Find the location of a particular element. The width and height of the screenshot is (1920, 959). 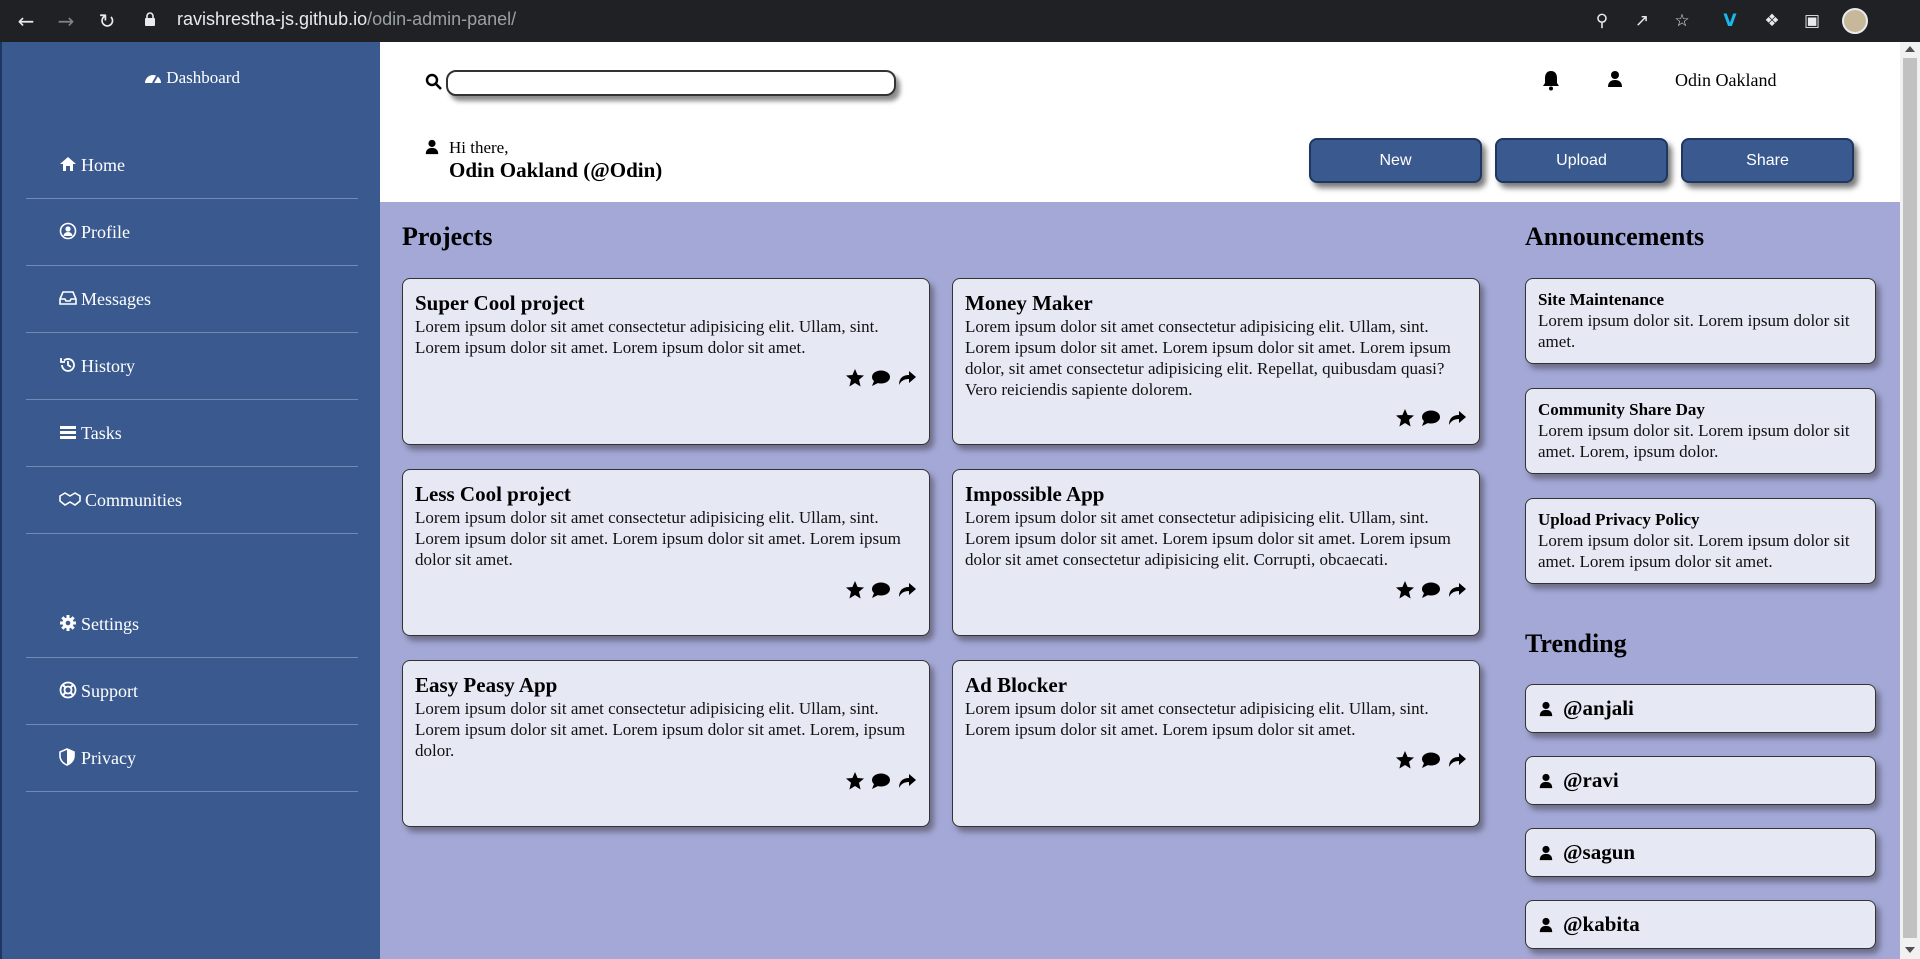

trending-username: @kabita is located at coordinates (1601, 924).